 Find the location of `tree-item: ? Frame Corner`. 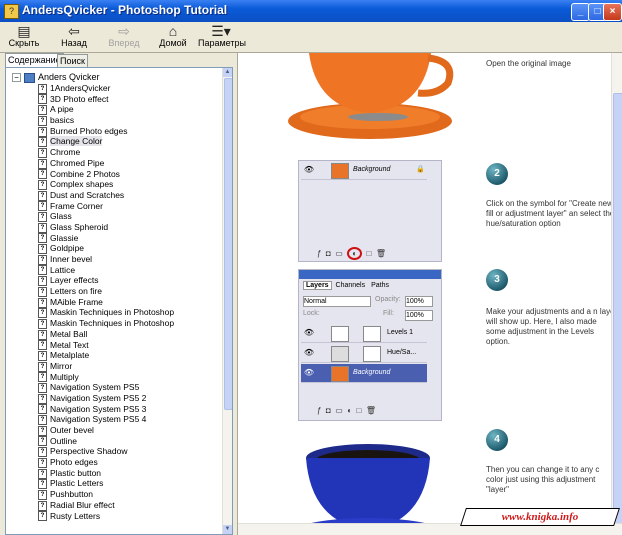

tree-item: ? Frame Corner is located at coordinates (106, 206).